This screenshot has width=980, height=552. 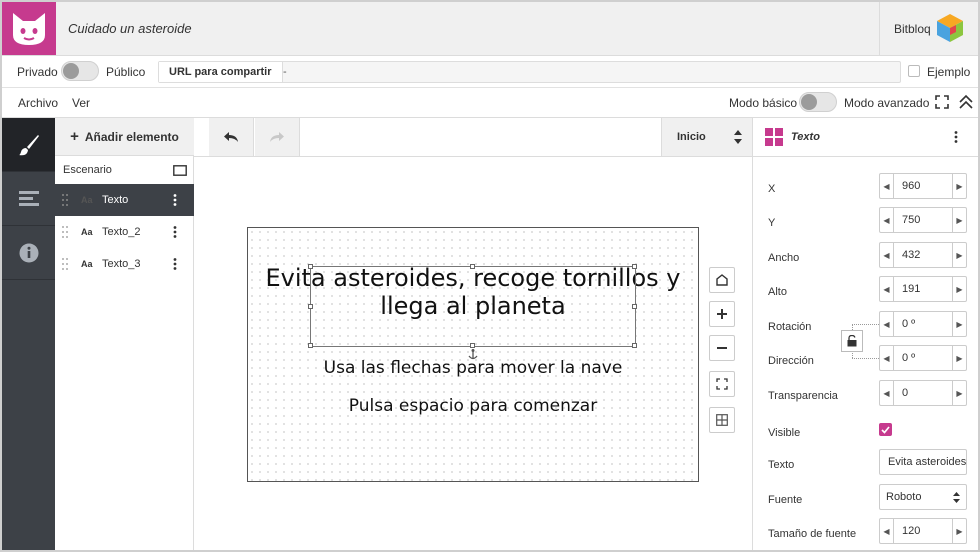 I want to click on undo-button, so click(x=231, y=137).